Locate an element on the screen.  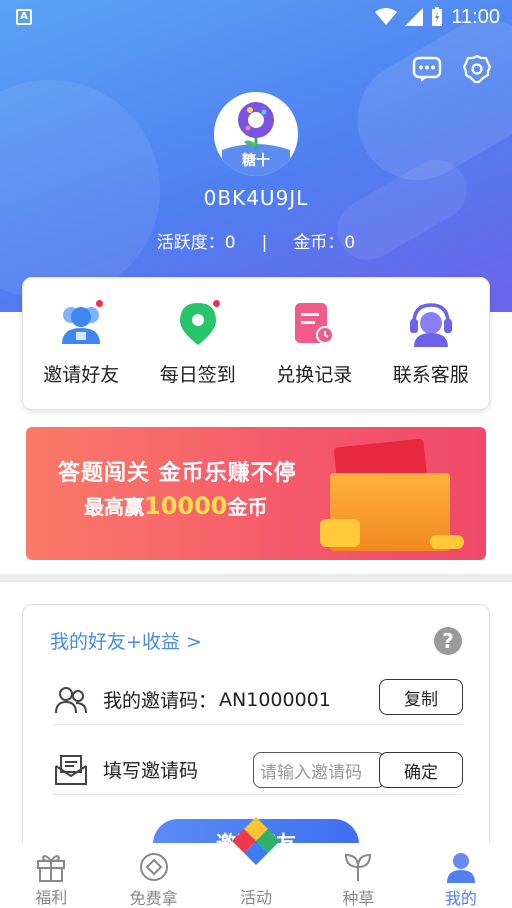
confirm-button: 确定 is located at coordinates (421, 770).